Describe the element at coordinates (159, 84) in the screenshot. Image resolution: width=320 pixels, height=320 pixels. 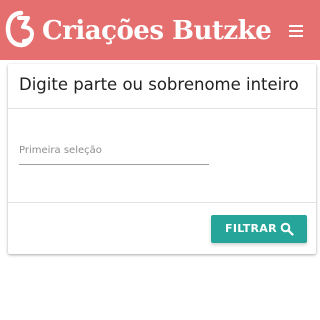
I see `card-title: Digite parte ou sobrenome inteiro` at that location.